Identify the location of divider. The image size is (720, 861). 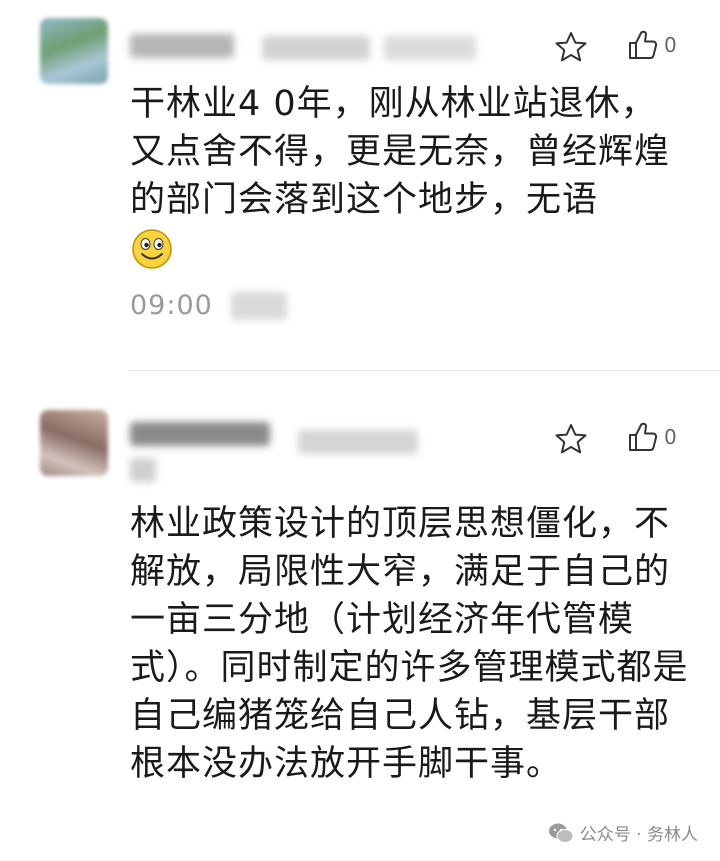
(424, 370).